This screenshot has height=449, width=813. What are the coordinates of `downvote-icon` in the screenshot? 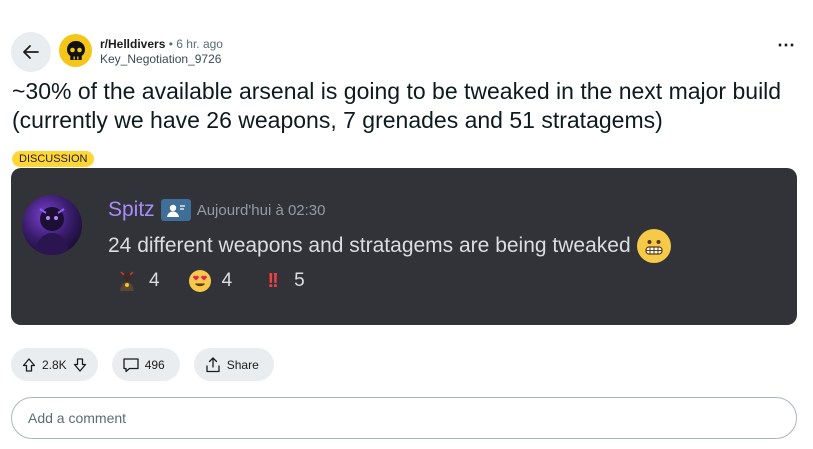 It's located at (80, 365).